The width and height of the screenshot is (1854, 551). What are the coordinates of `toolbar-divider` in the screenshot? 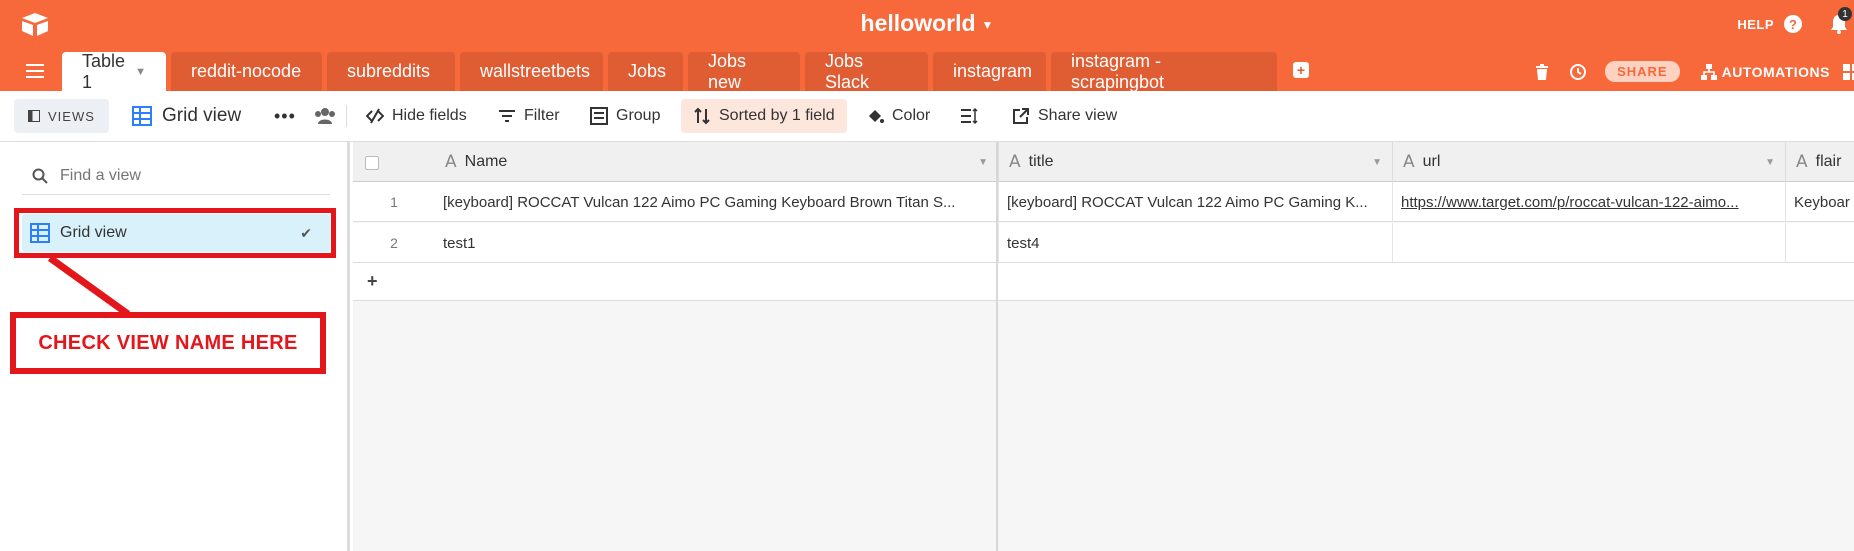 It's located at (346, 116).